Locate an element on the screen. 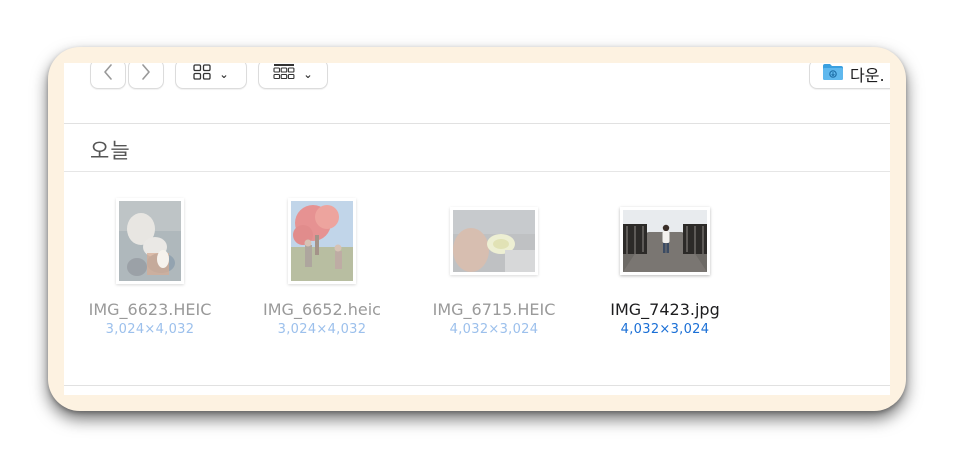  folder-download-icon is located at coordinates (833, 74).